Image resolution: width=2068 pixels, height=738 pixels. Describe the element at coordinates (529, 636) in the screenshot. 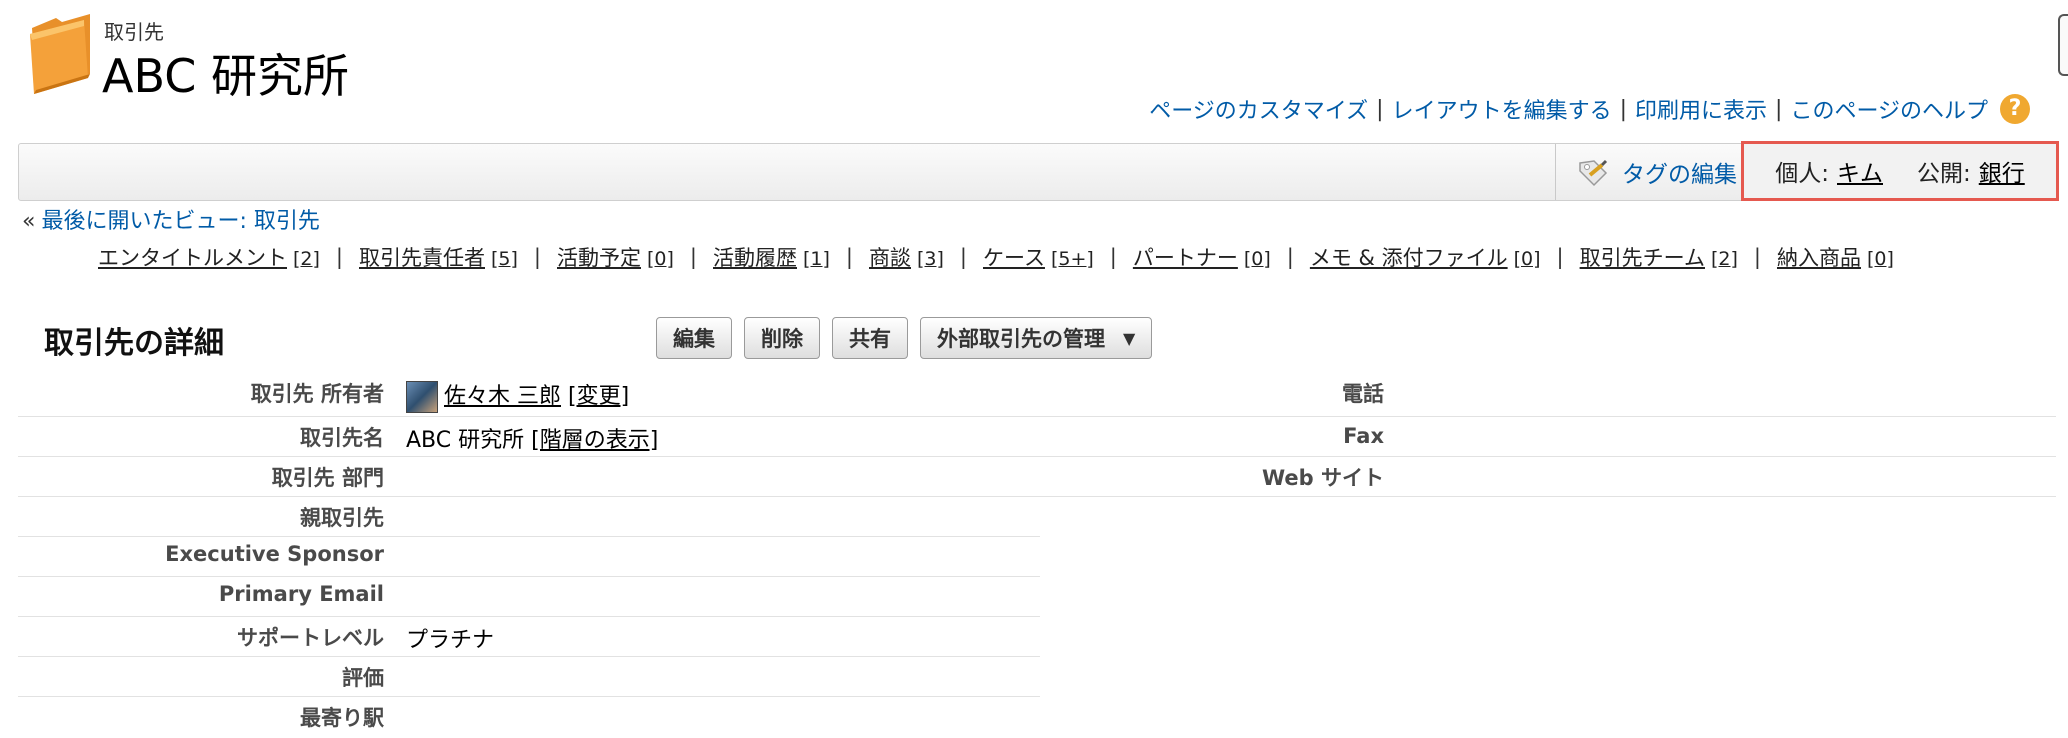

I see `field-row-support: サポートレベル プラチナ` at that location.